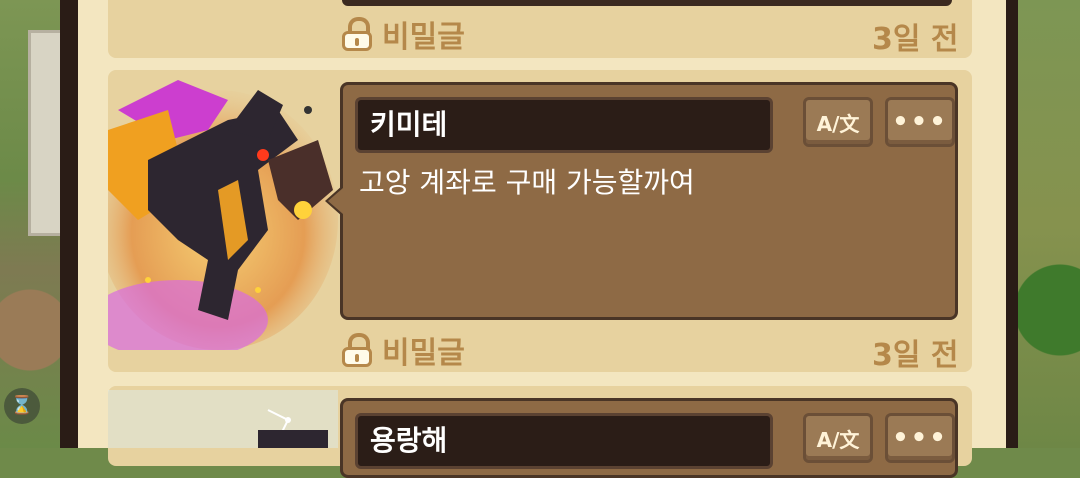  What do you see at coordinates (527, 182) in the screenshot?
I see `message-text: 고앙 계좌로 구매 가능할까여` at bounding box center [527, 182].